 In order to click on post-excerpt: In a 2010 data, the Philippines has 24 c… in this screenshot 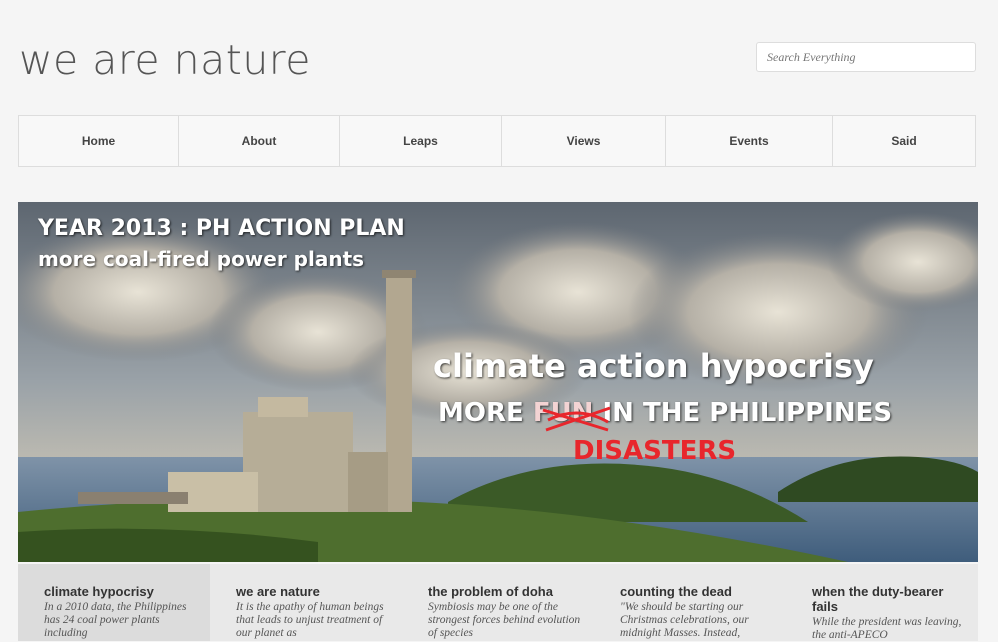, I will do `click(115, 620)`.